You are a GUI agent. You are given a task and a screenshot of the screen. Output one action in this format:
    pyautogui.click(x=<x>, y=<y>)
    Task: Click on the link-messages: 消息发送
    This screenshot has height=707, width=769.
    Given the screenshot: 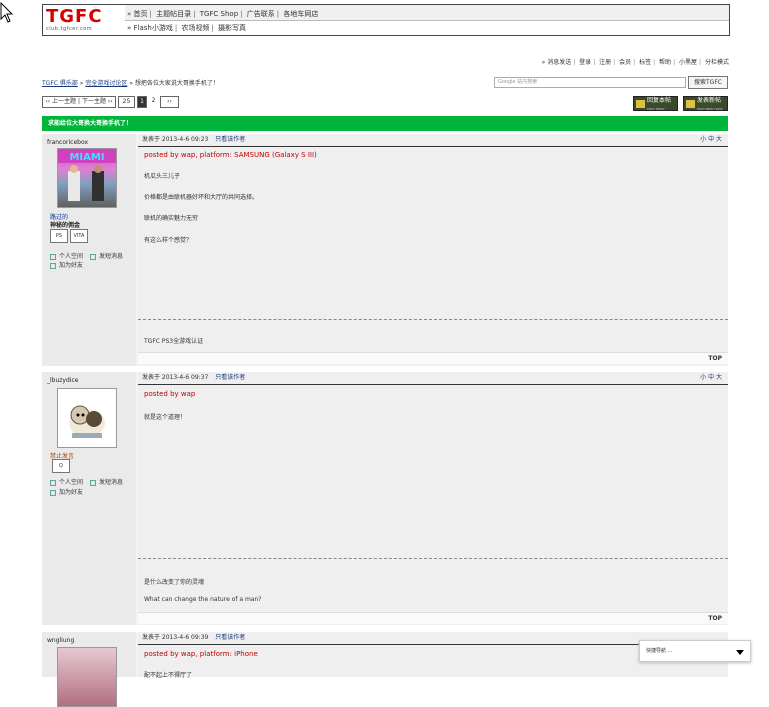 What is the action you would take?
    pyautogui.click(x=559, y=62)
    